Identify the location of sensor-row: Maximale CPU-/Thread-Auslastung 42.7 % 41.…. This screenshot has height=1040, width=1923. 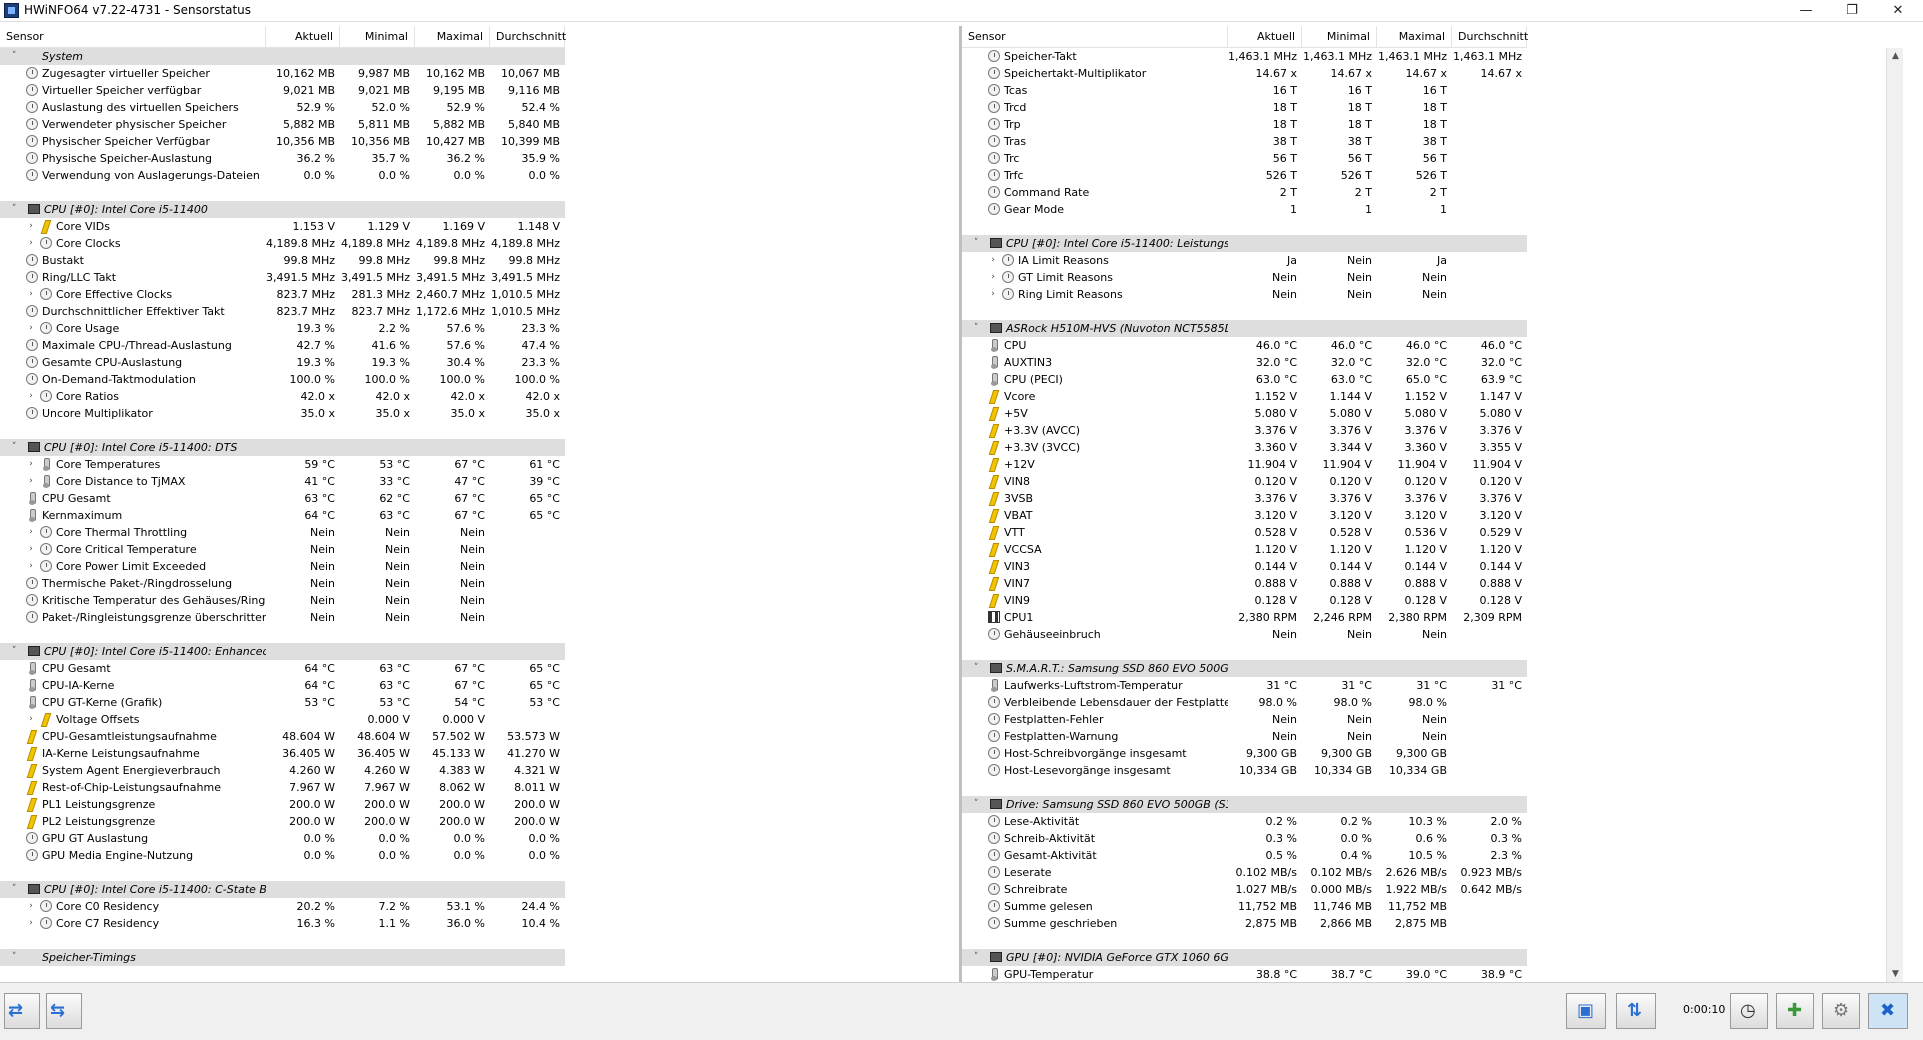
(282, 345).